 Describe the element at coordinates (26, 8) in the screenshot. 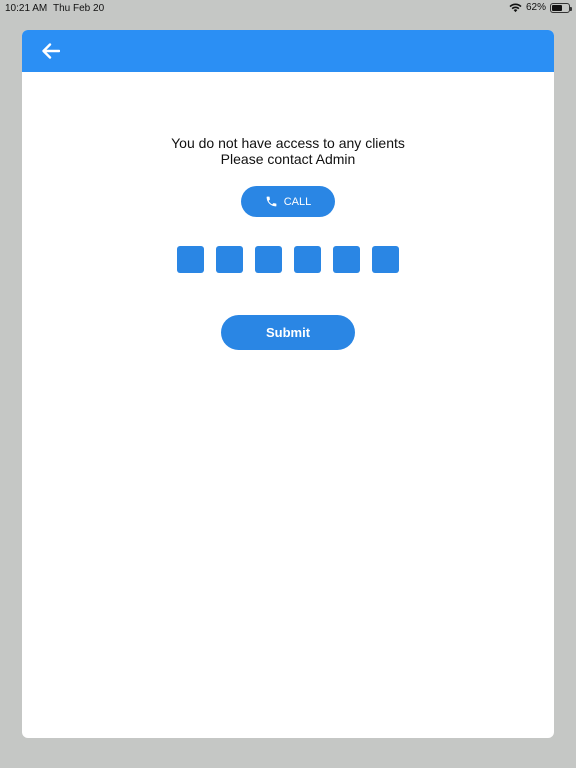

I see `status-time: 10:21 AM` at that location.